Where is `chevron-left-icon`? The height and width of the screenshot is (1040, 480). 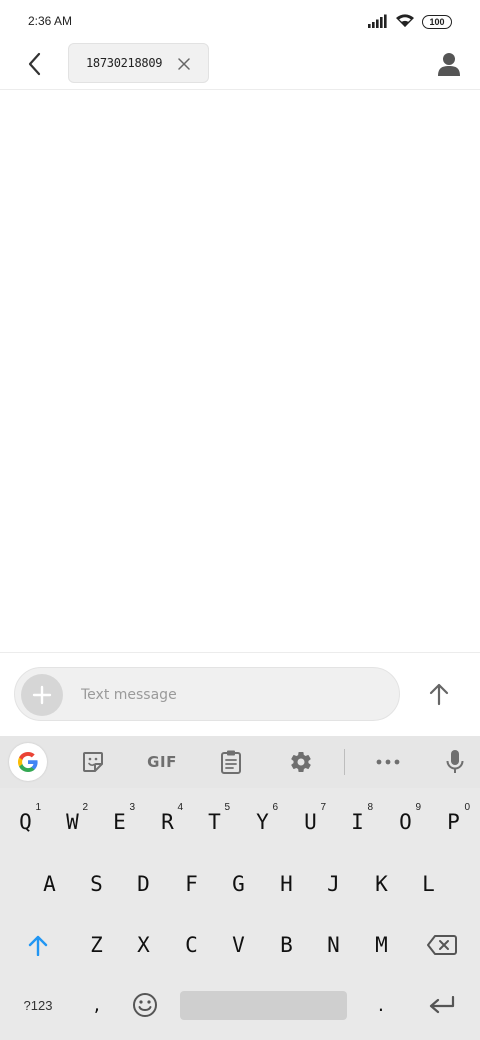
chevron-left-icon is located at coordinates (34, 64).